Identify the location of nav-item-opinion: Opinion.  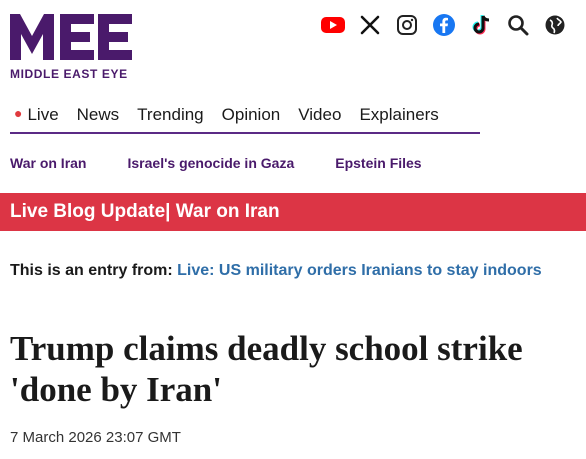
(251, 118).